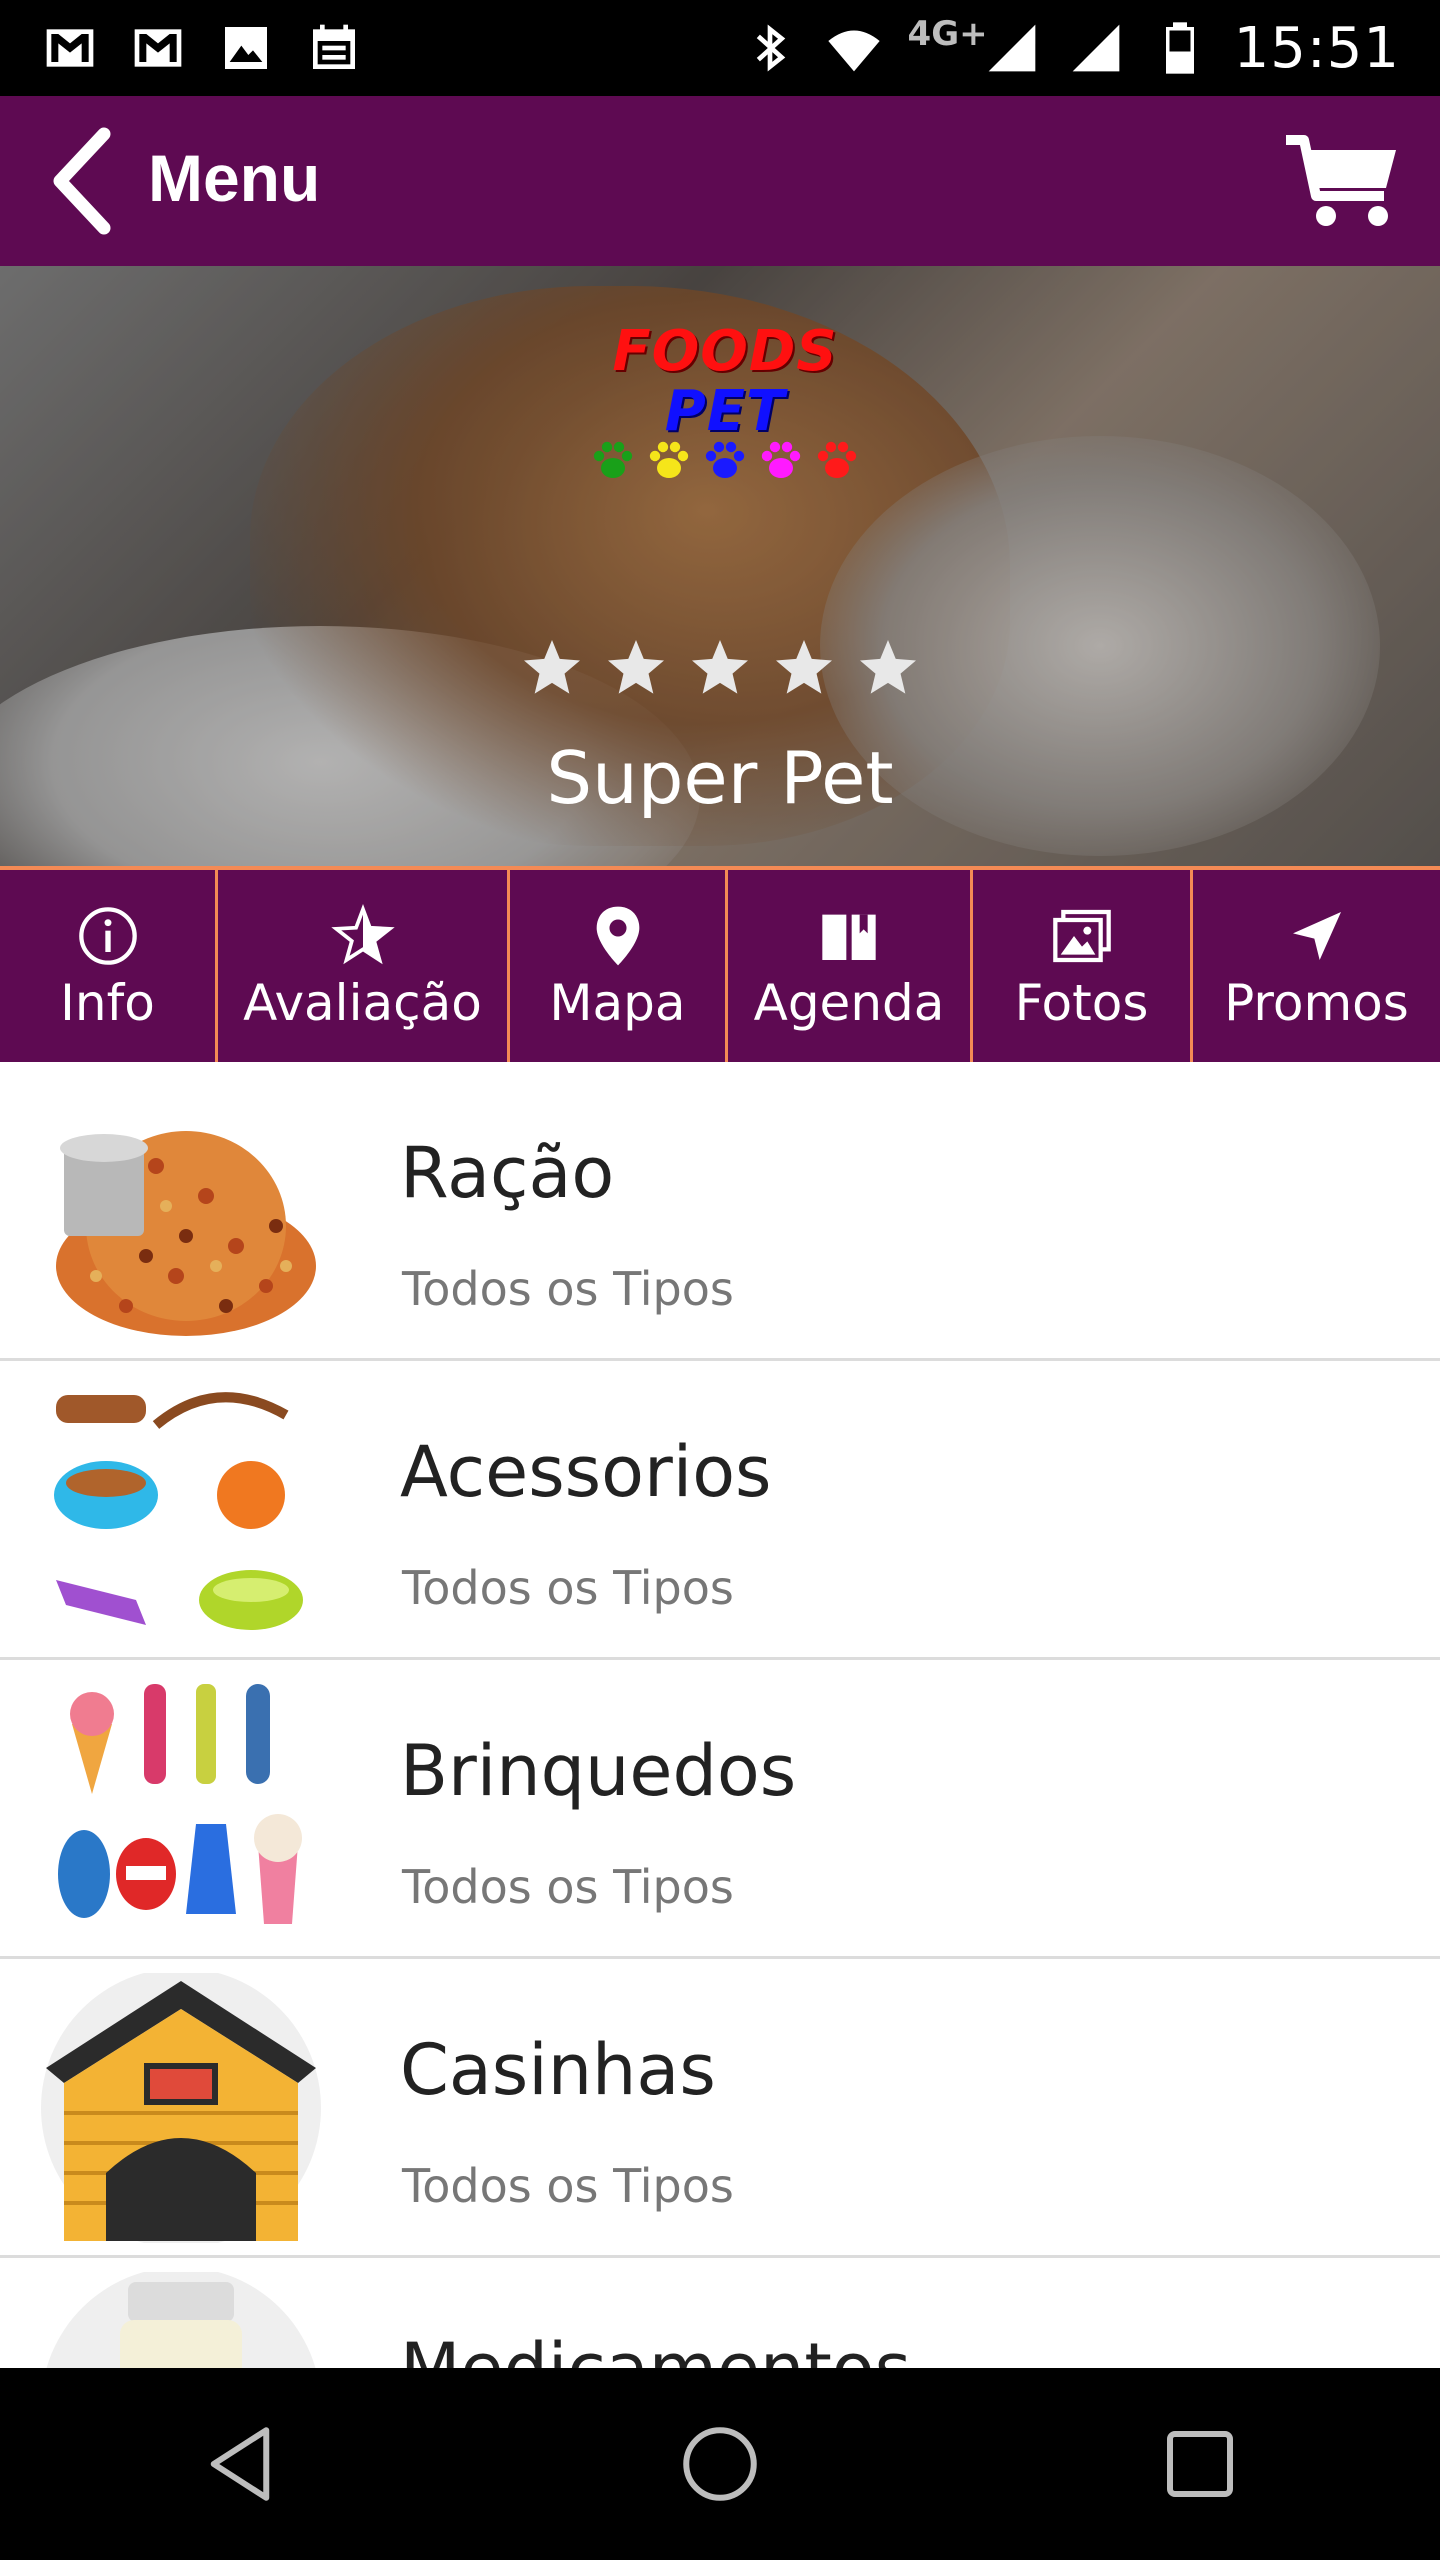 The height and width of the screenshot is (2560, 1440). What do you see at coordinates (1200, 2464) in the screenshot?
I see `recents-icon` at bounding box center [1200, 2464].